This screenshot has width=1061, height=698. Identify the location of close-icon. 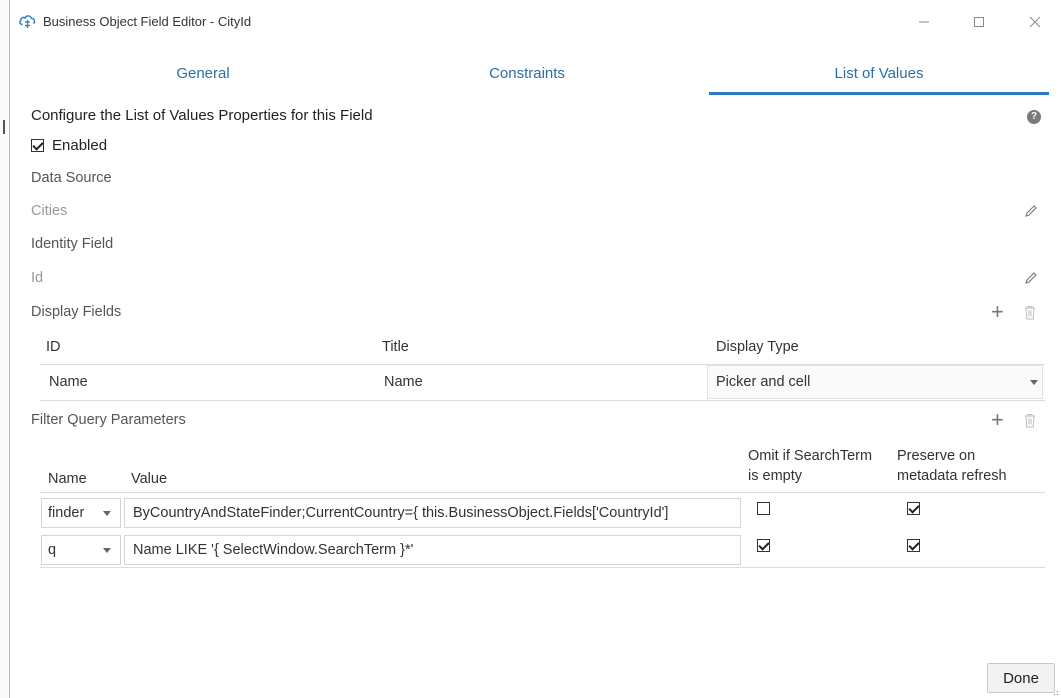
(1035, 22).